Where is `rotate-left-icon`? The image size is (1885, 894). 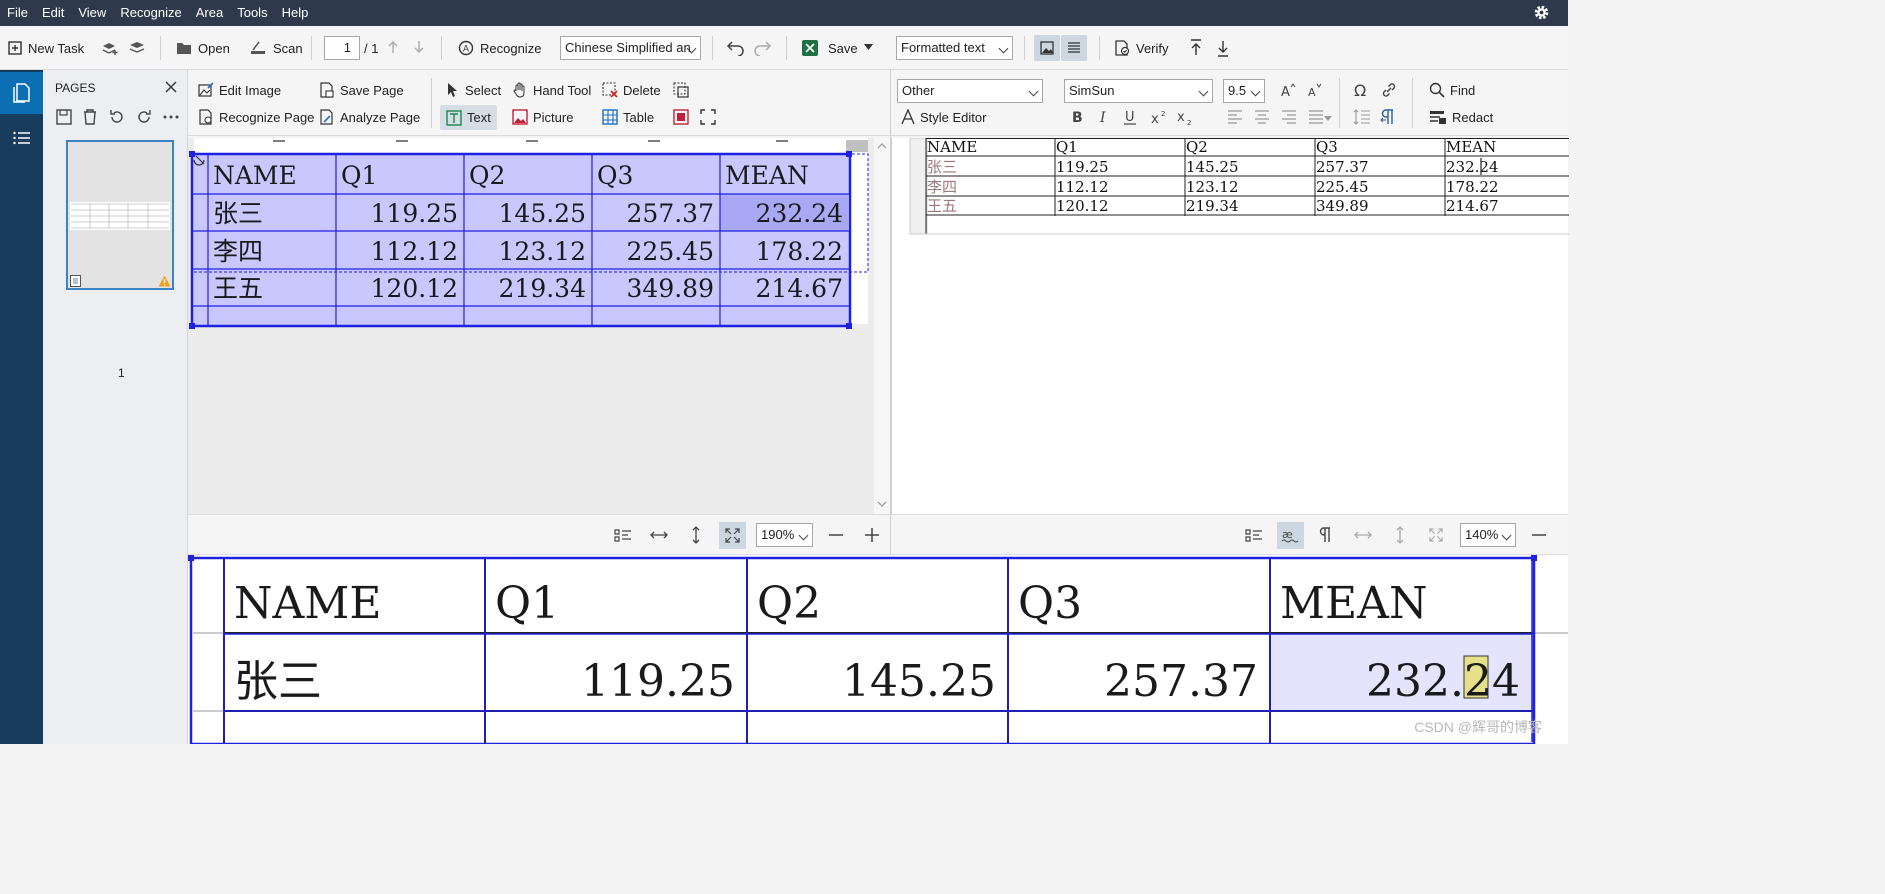
rotate-left-icon is located at coordinates (117, 117).